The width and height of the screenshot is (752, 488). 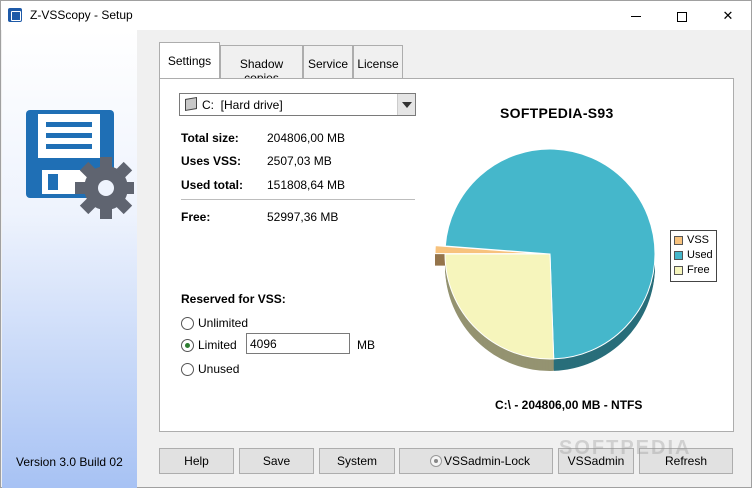 I want to click on free-value: 52997,36 MB, so click(x=303, y=217).